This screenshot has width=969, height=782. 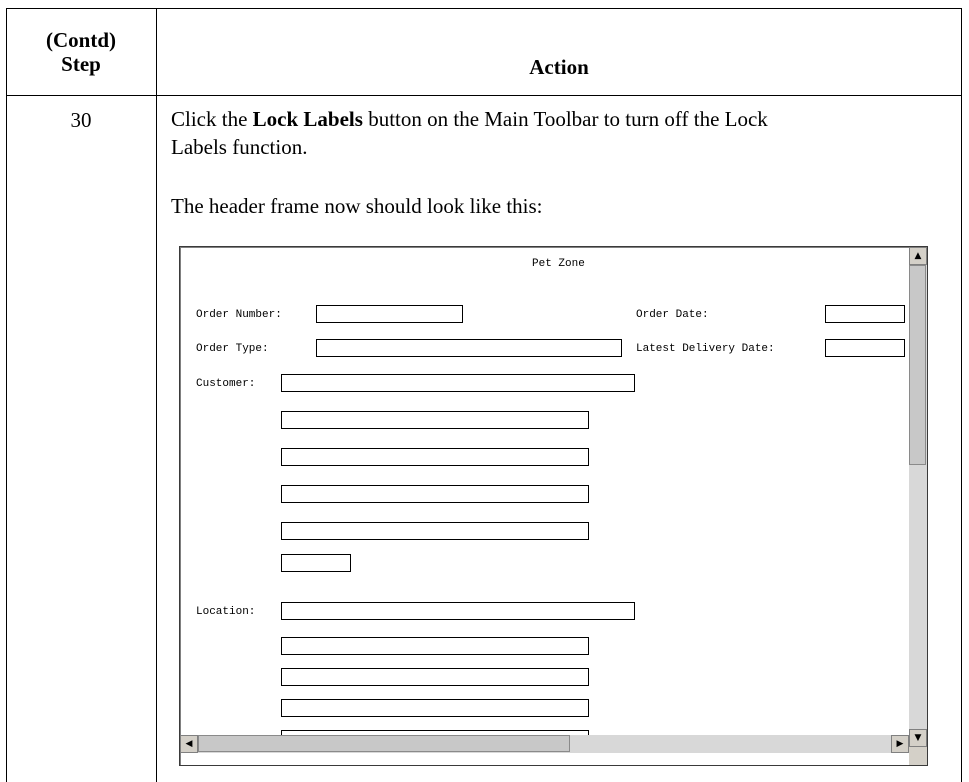 I want to click on order-type-label: Order Type:, so click(x=232, y=349).